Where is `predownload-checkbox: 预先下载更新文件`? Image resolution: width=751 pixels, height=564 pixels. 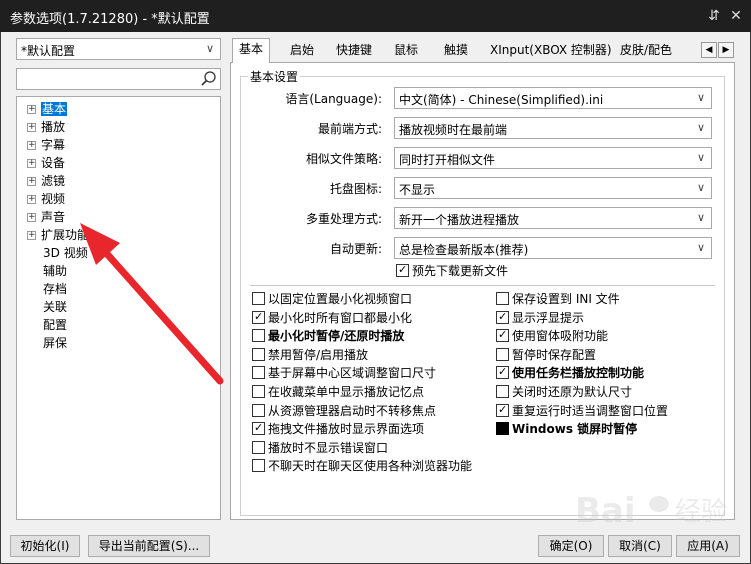 predownload-checkbox: 预先下载更新文件 is located at coordinates (452, 270).